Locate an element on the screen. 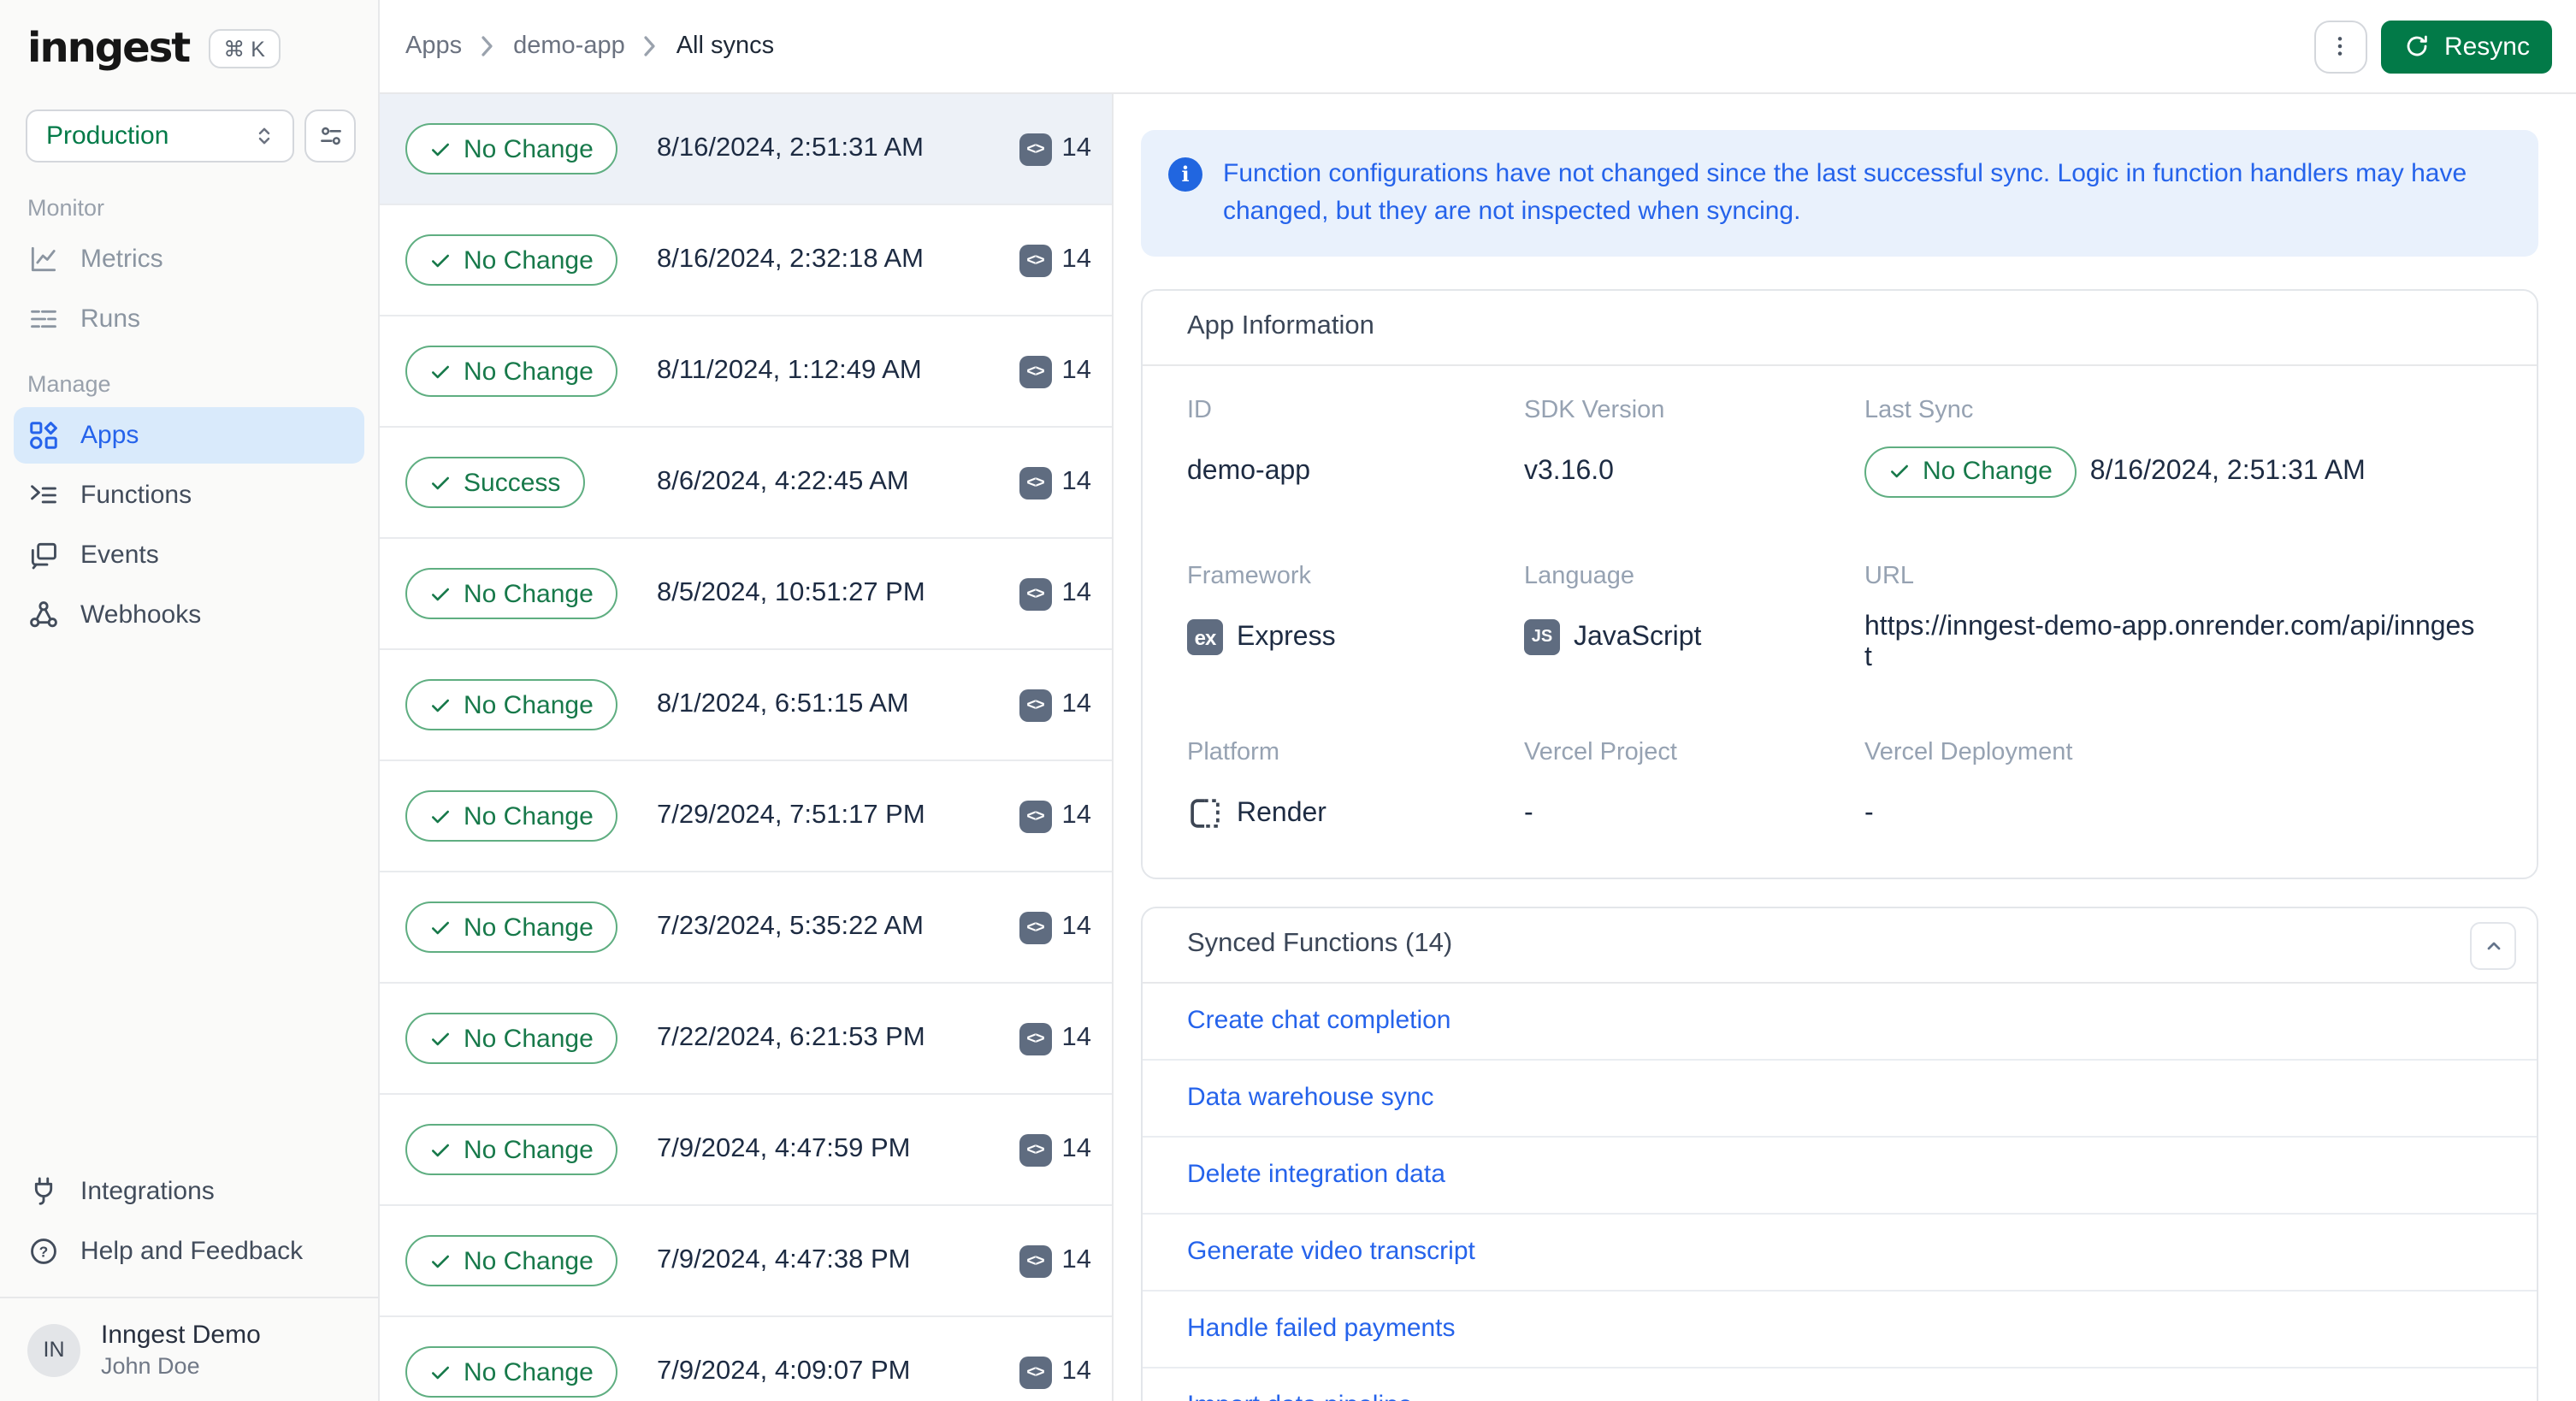 This screenshot has height=1401, width=2576. sync-timestamp: 7/9/2024, 4:09:07 PM is located at coordinates (784, 1371).